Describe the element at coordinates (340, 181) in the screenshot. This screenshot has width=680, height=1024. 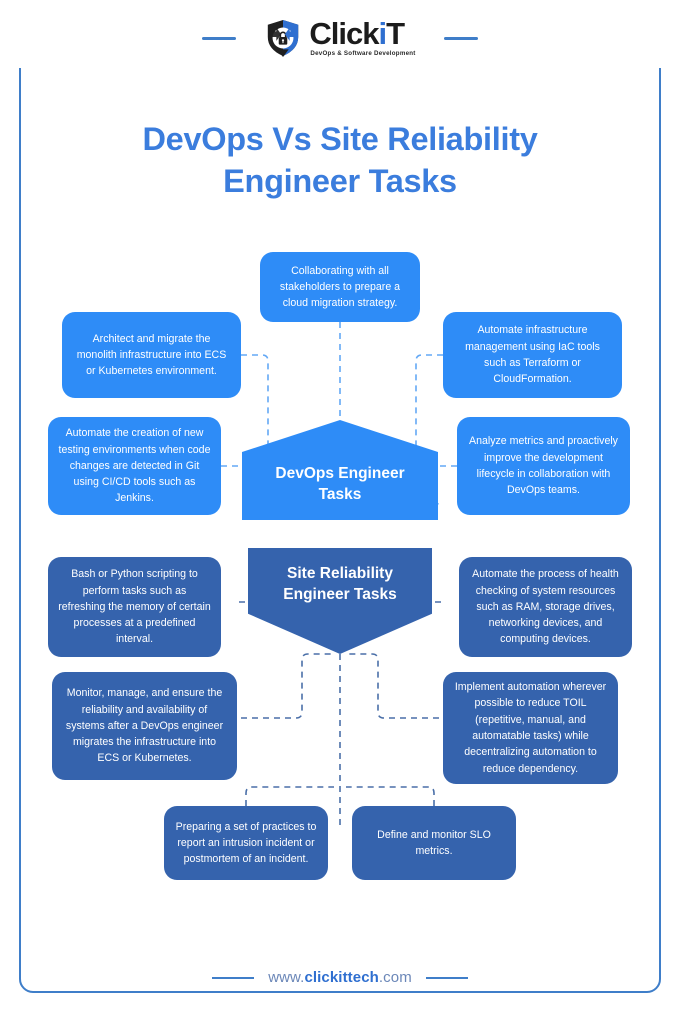
I see `page-title-line2: Engineer Tasks` at that location.